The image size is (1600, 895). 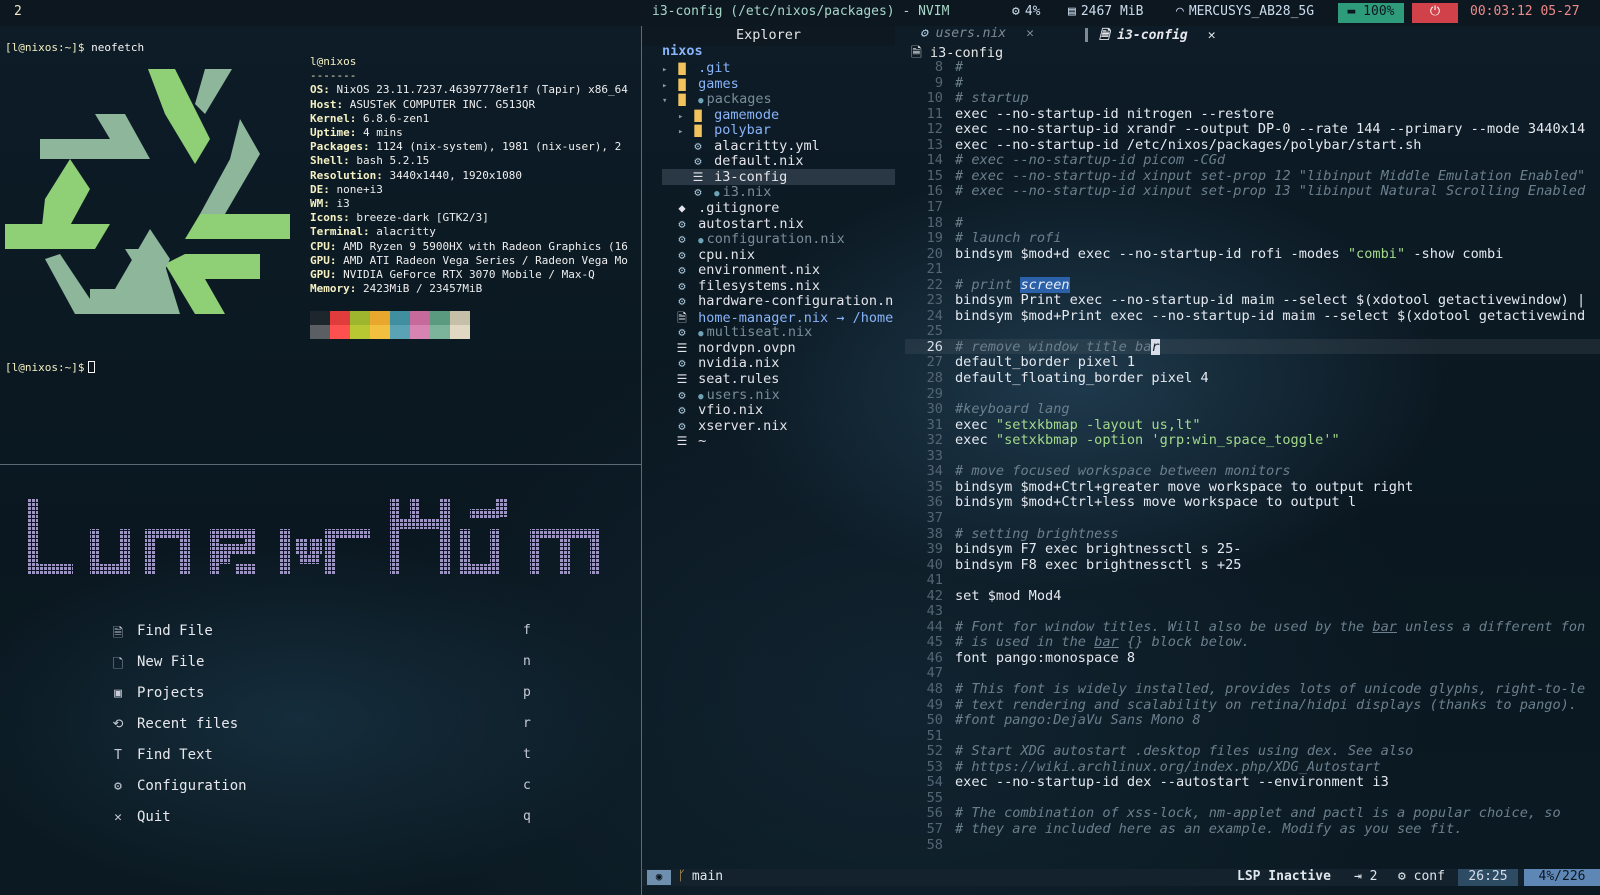 I want to click on code-line: 51, so click(x=1252, y=736).